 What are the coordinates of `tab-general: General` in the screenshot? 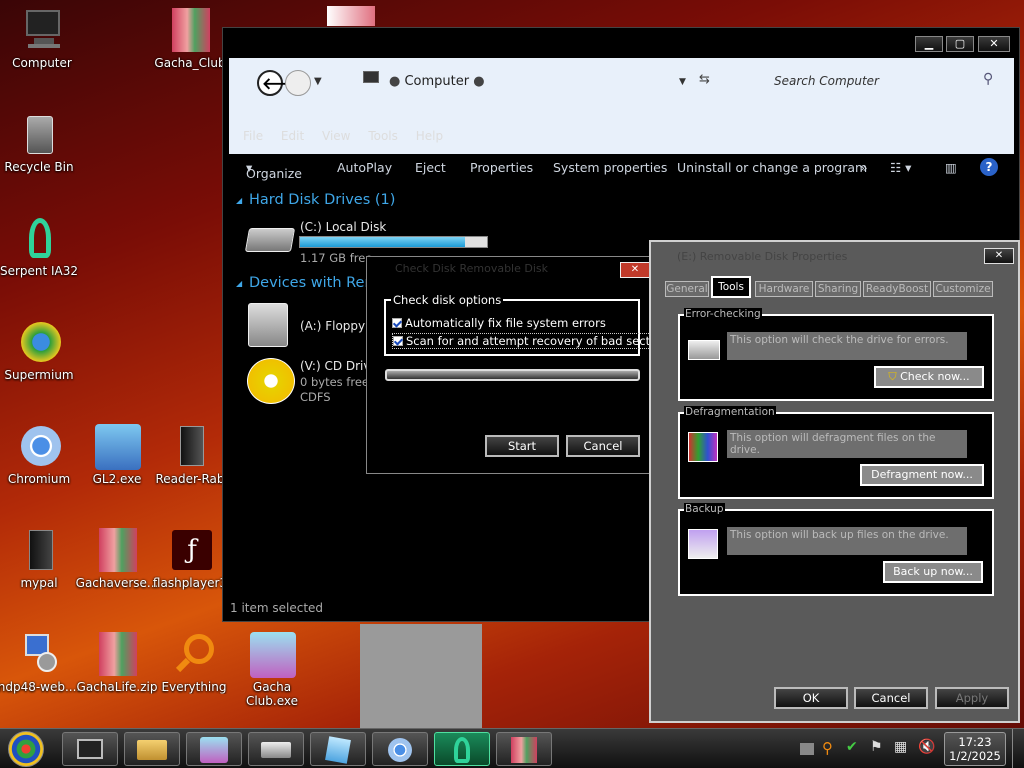 It's located at (687, 289).